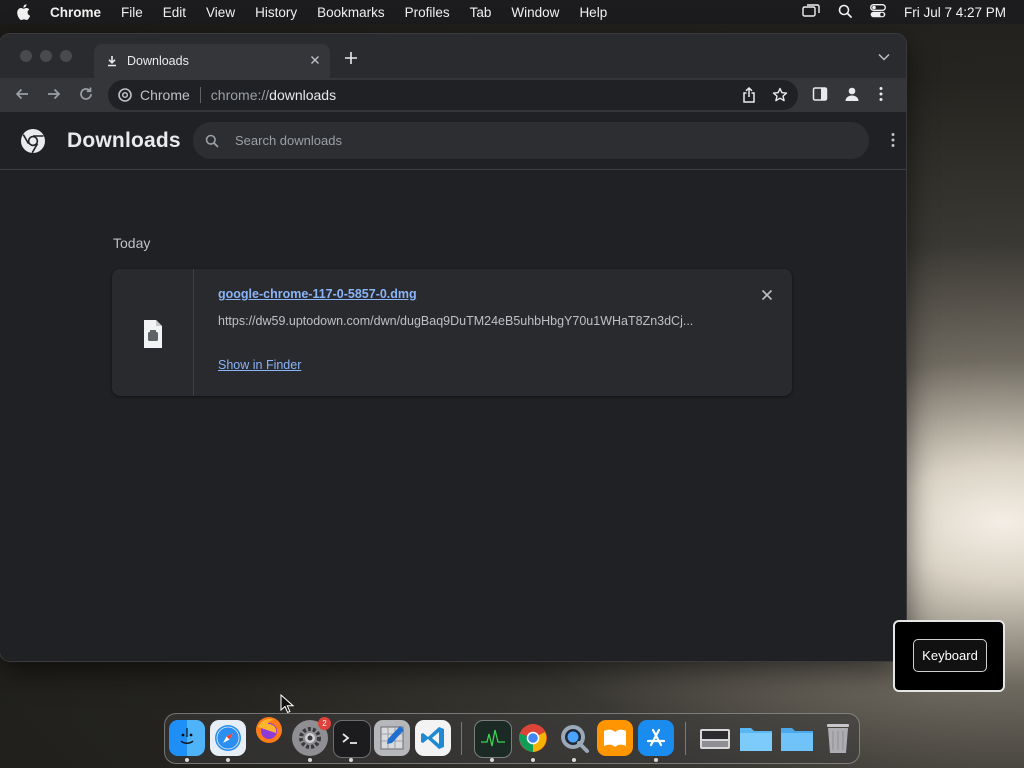 The height and width of the screenshot is (768, 1024). I want to click on address-bar: Chrome chrome:// downloads, so click(453, 95).